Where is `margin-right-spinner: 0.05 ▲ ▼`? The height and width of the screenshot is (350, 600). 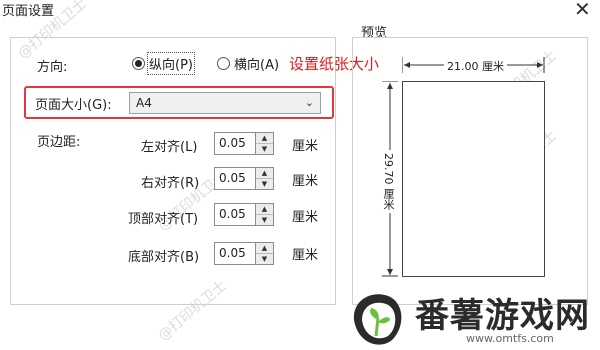
margin-right-spinner: 0.05 ▲ ▼ is located at coordinates (244, 178).